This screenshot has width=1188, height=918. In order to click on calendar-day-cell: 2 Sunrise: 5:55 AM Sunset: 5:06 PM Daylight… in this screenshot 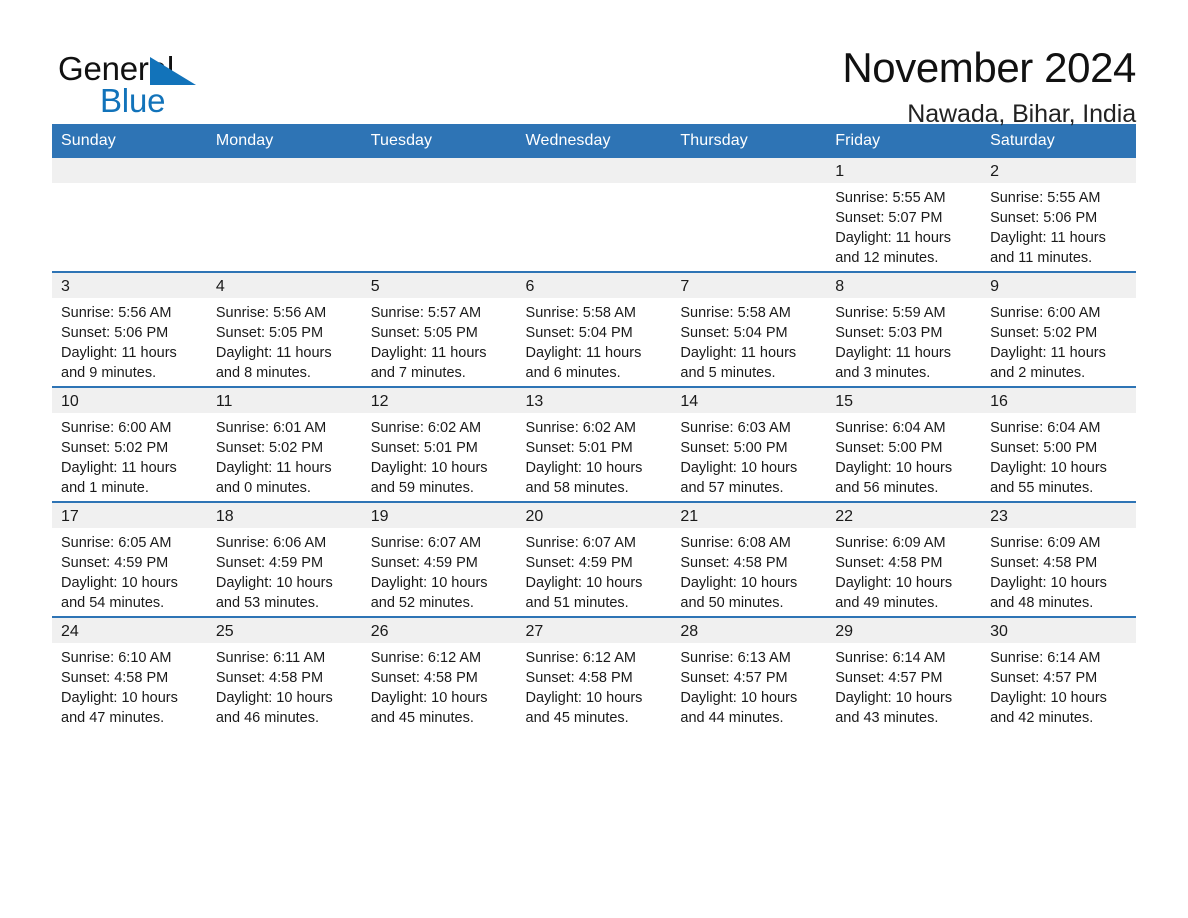, I will do `click(1058, 215)`.